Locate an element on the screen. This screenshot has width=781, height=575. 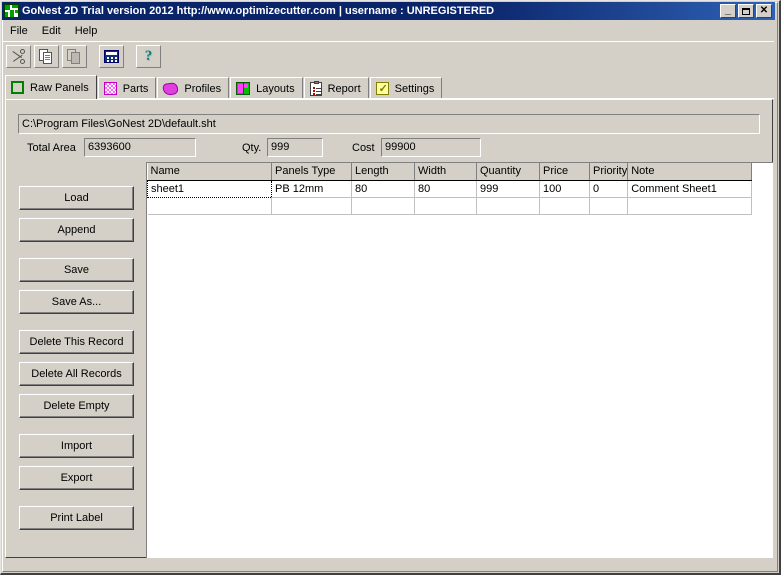
calculator-button is located at coordinates (111, 56).